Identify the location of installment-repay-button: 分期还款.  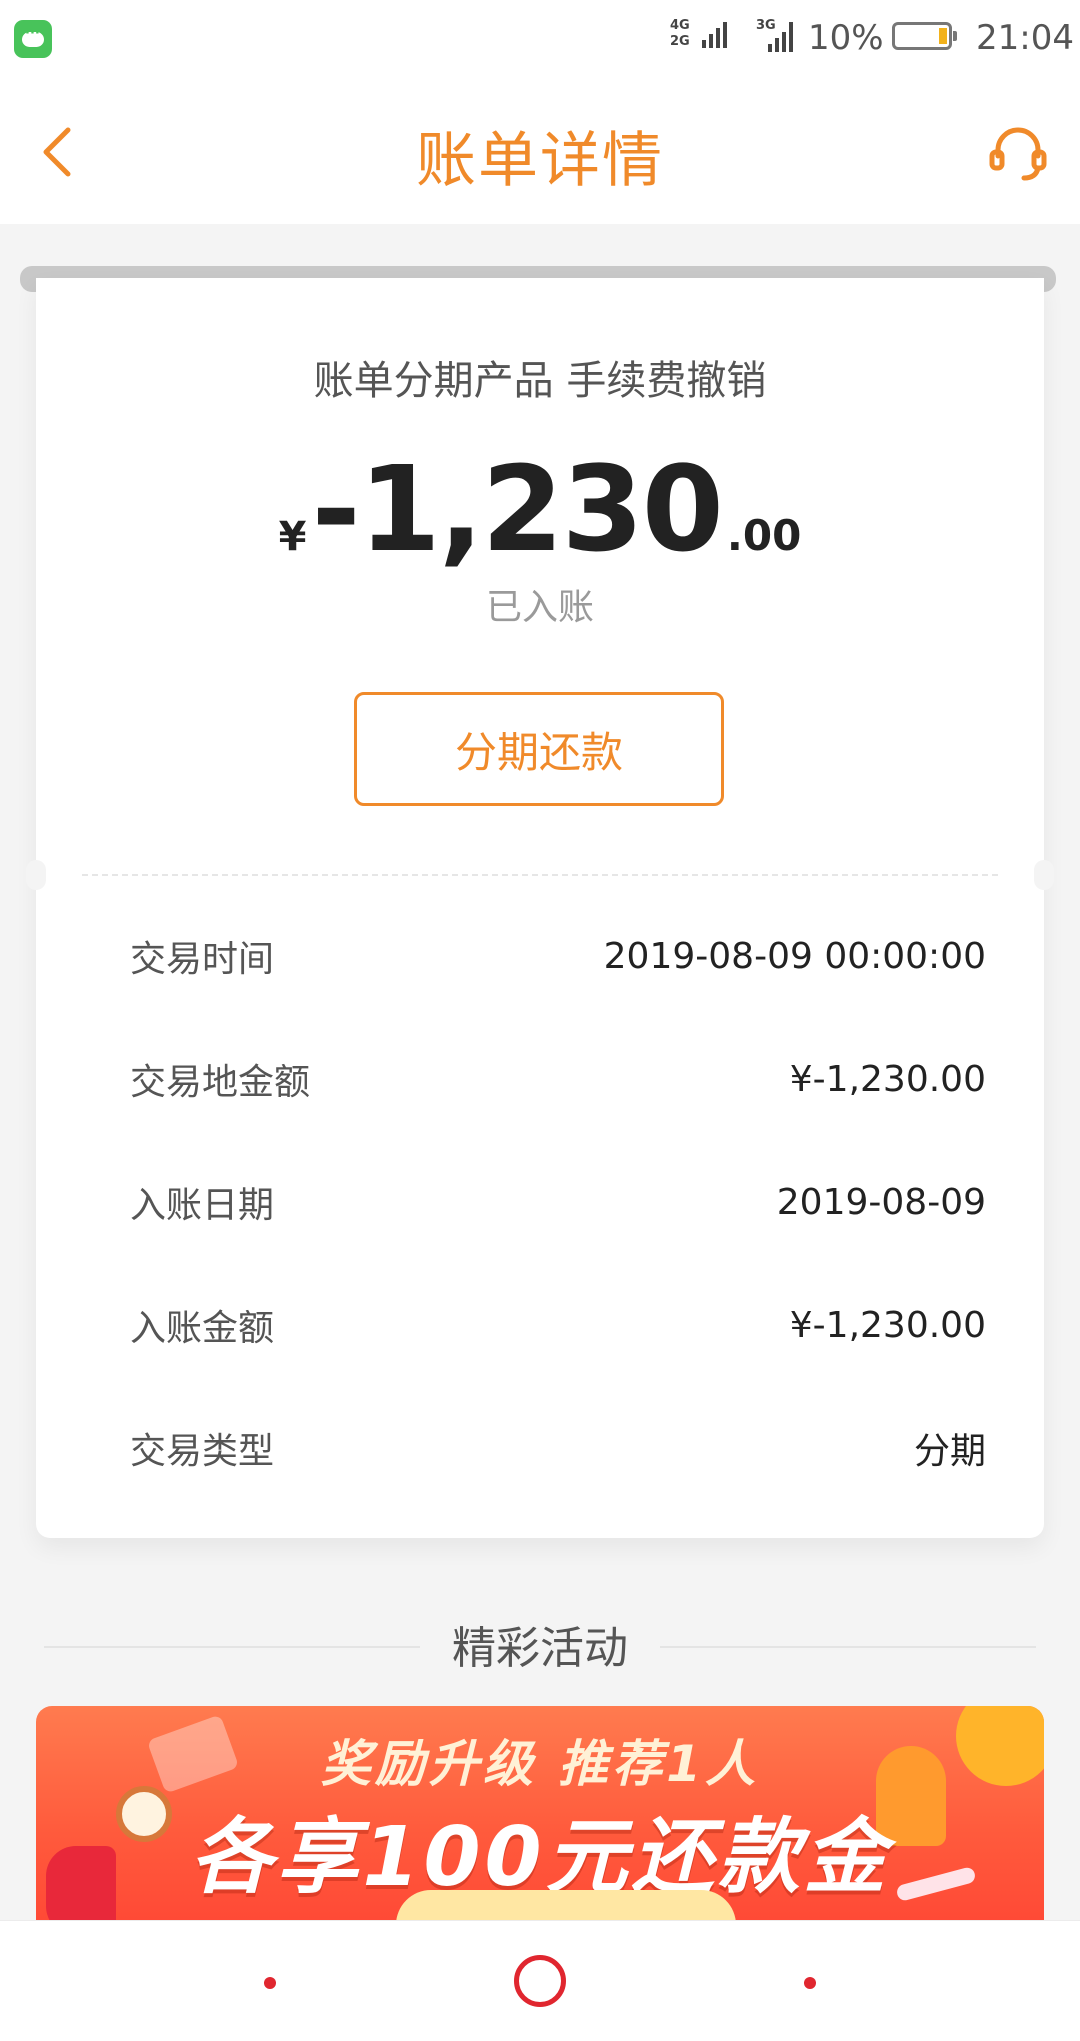
(539, 749).